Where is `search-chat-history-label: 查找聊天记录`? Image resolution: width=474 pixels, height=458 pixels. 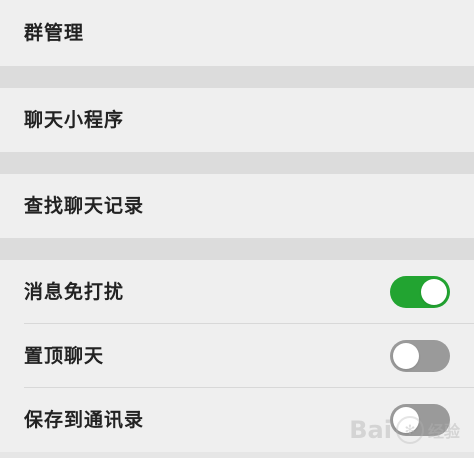
search-chat-history-label: 查找聊天记录 is located at coordinates (84, 205).